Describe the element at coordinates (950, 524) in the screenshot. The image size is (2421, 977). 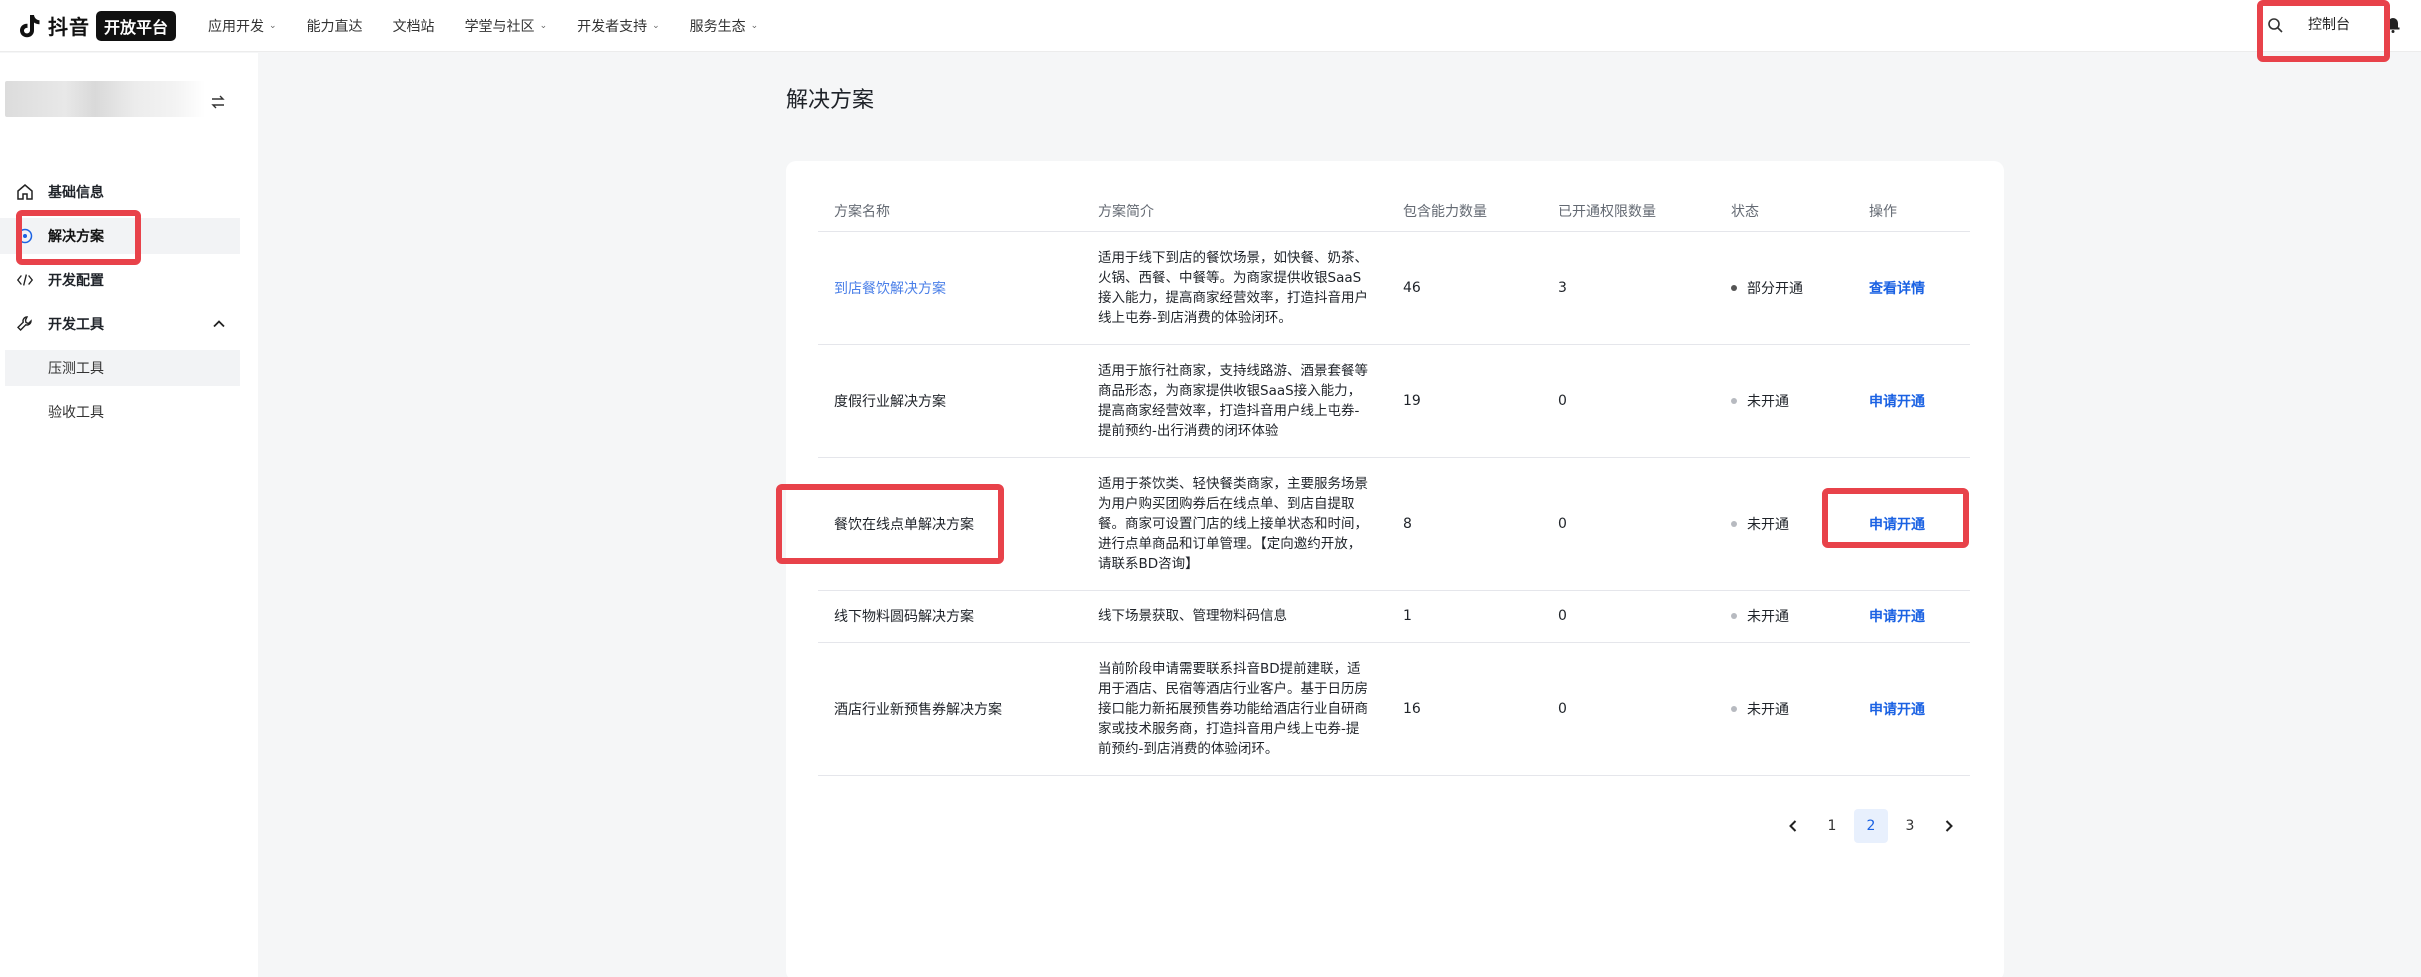
I see `cell-name: 餐饮在线点单解决方案` at that location.